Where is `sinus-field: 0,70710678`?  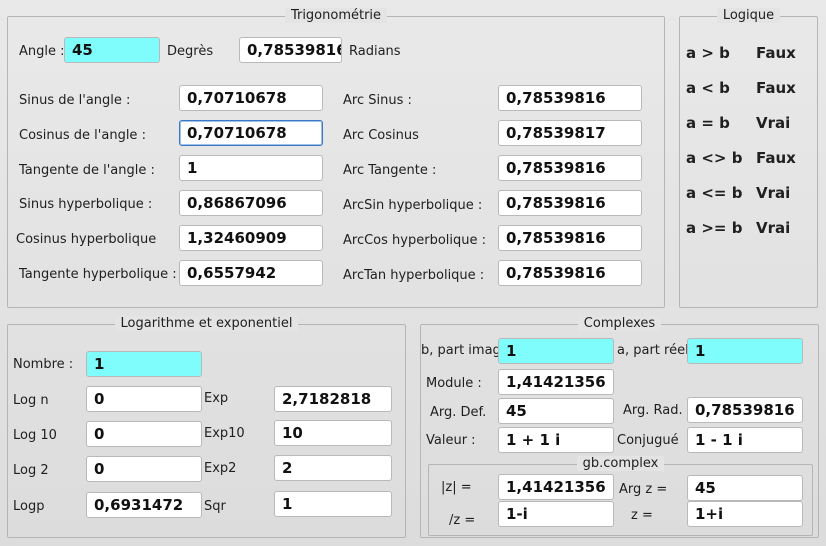
sinus-field: 0,70710678 is located at coordinates (251, 98).